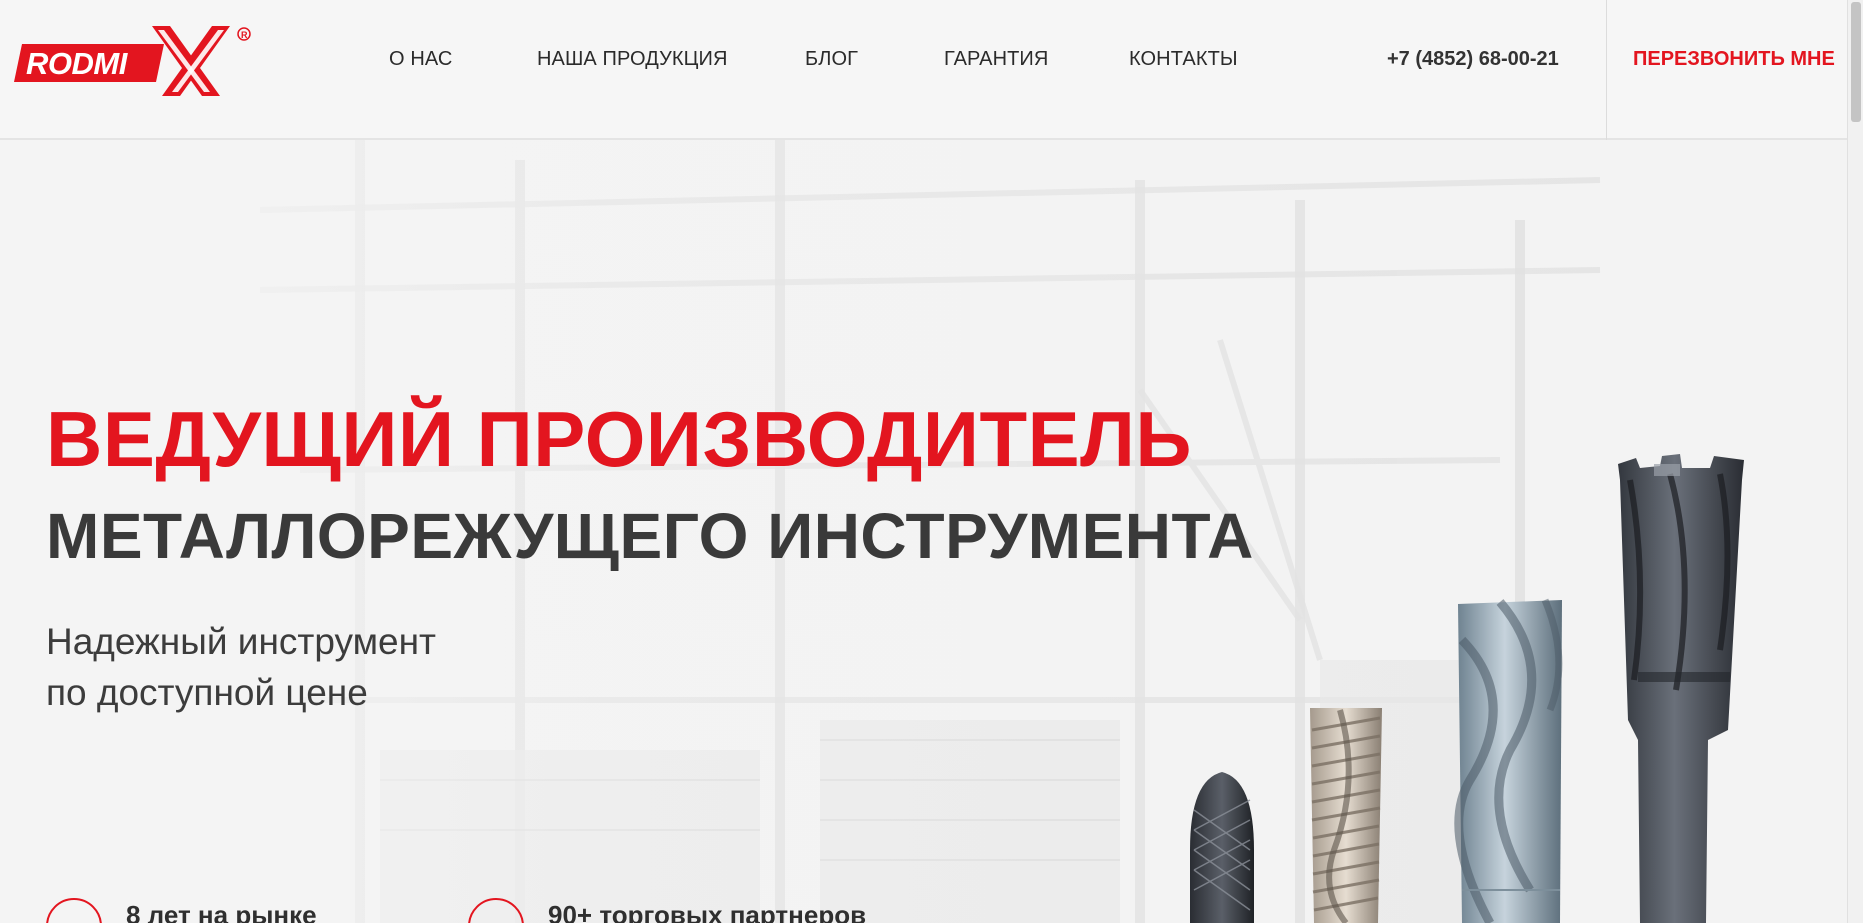 Image resolution: width=1863 pixels, height=923 pixels. What do you see at coordinates (650, 536) in the screenshot?
I see `hero-subtitle: МЕТАЛЛОРЕЖУЩЕГО ИНСТРУМЕНТА` at bounding box center [650, 536].